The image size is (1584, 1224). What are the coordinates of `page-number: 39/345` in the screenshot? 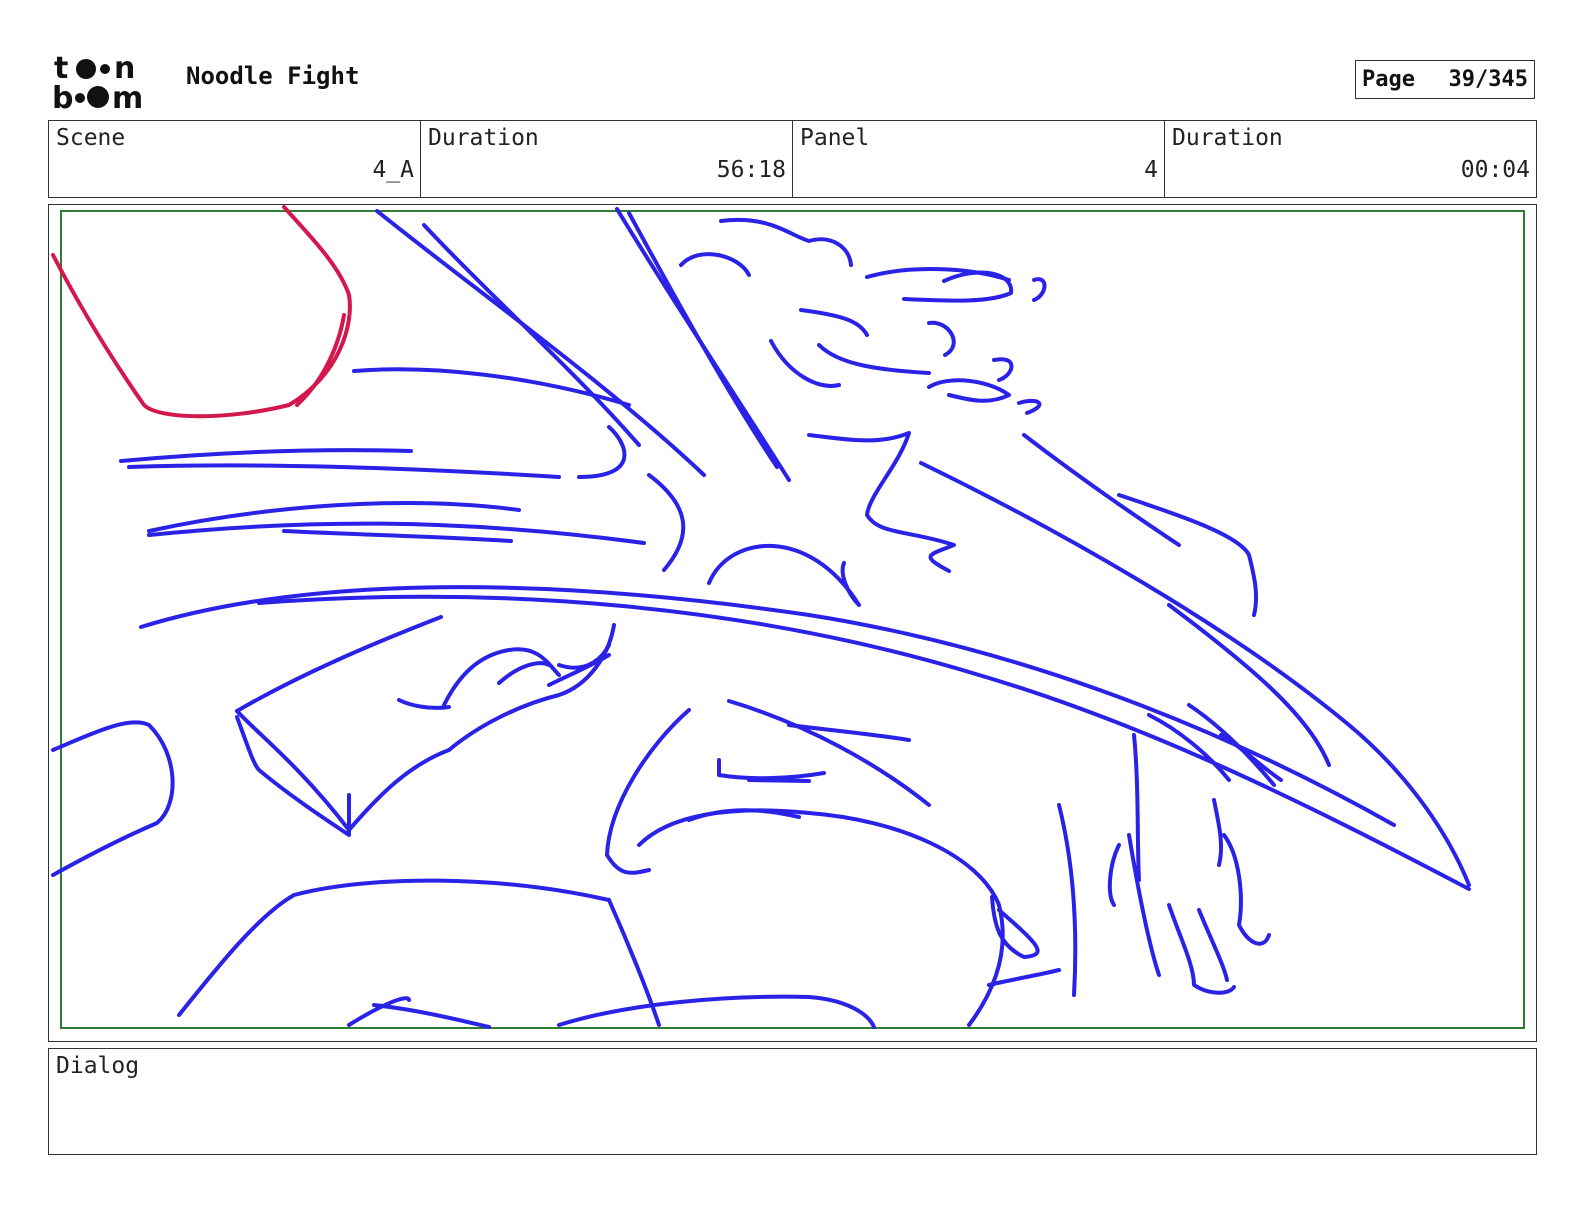 It's located at (1488, 79).